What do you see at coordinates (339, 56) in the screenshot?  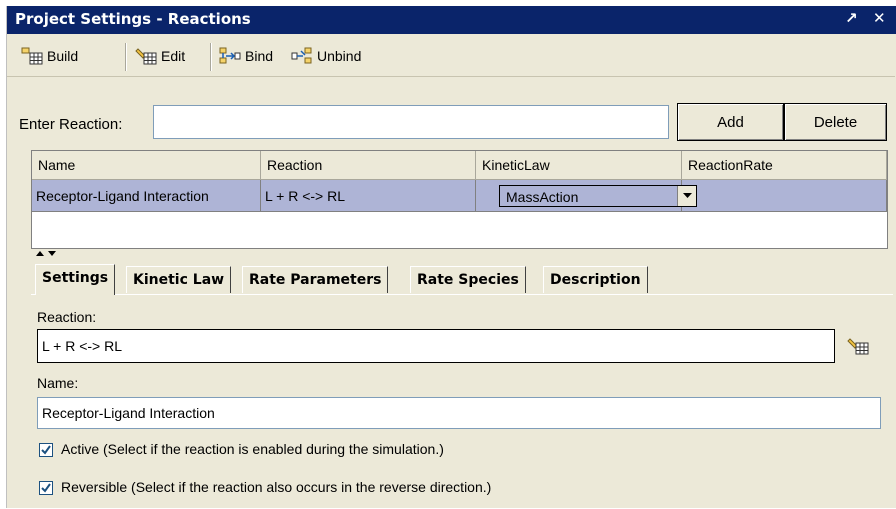 I see `unbind-label: Unbind` at bounding box center [339, 56].